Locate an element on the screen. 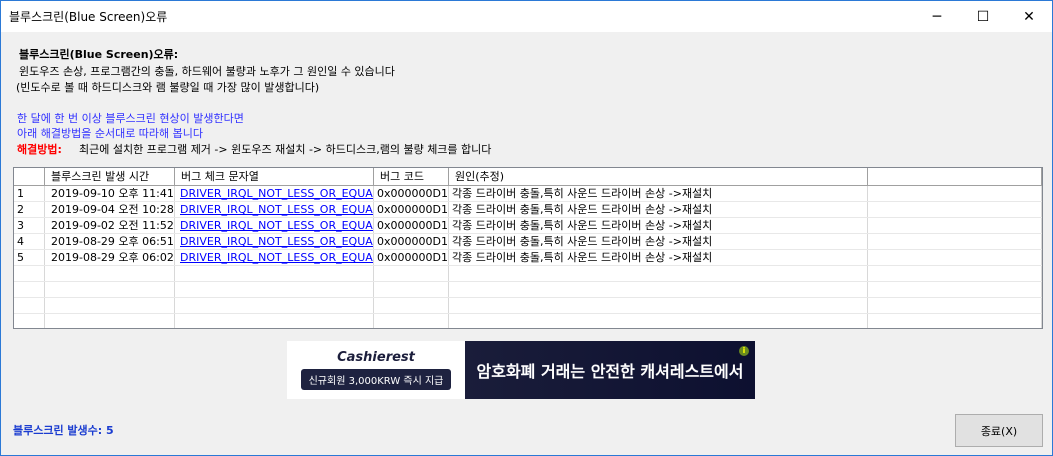 Image resolution: width=1053 pixels, height=456 pixels. header-empty is located at coordinates (955, 176).